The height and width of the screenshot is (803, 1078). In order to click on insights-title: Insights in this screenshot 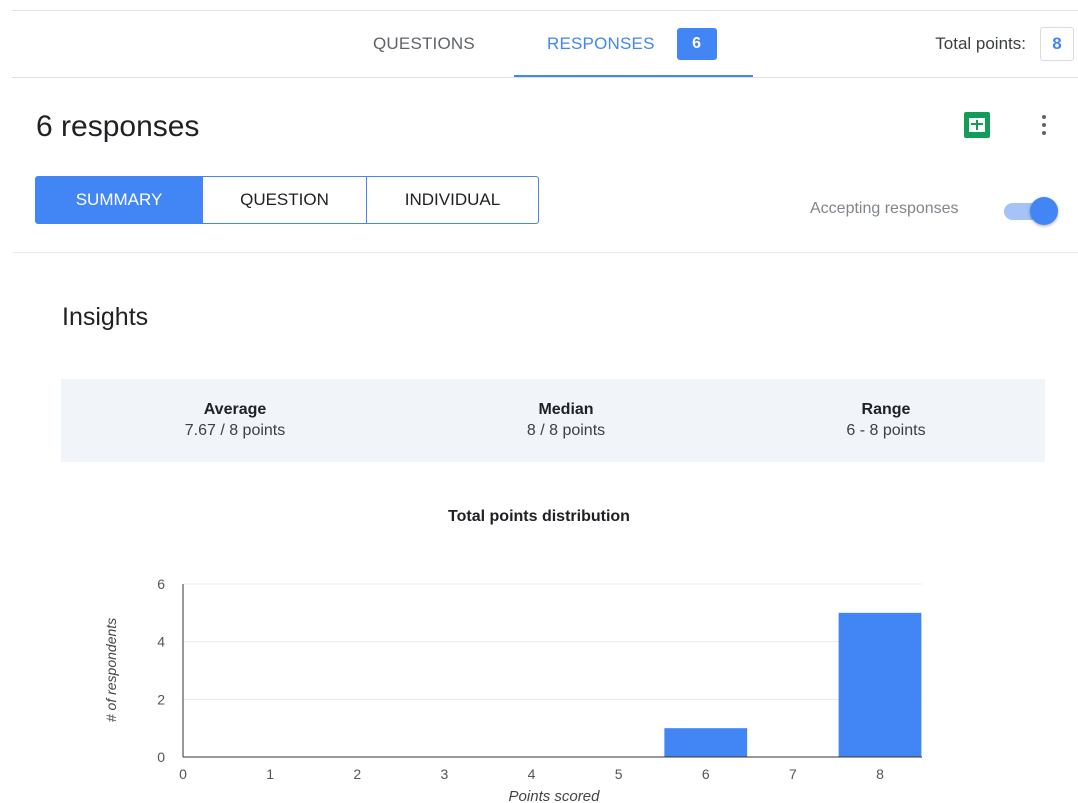, I will do `click(105, 317)`.